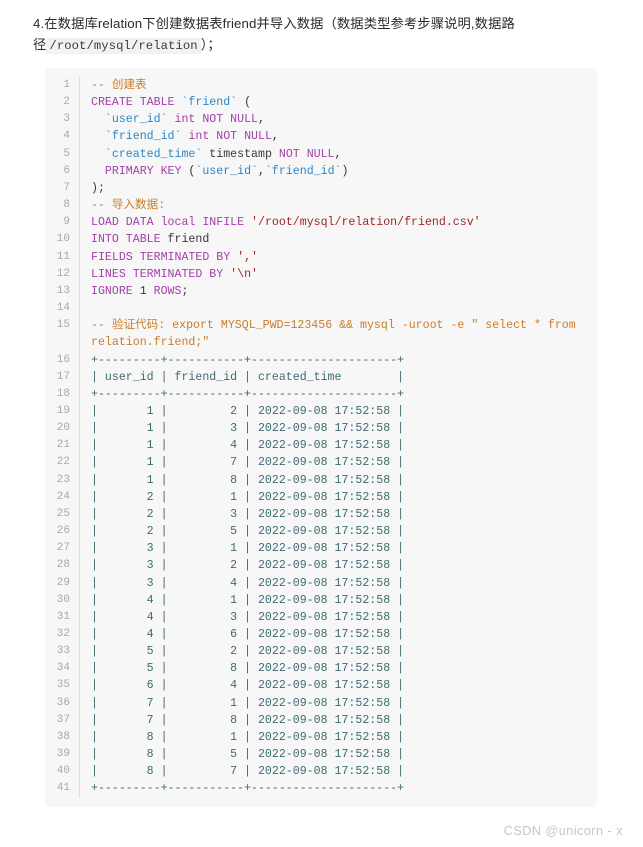 The image size is (643, 847). Describe the element at coordinates (248, 497) in the screenshot. I see `token-out: | 2 | 1 | 2022-09-08 17:52:58 |` at that location.